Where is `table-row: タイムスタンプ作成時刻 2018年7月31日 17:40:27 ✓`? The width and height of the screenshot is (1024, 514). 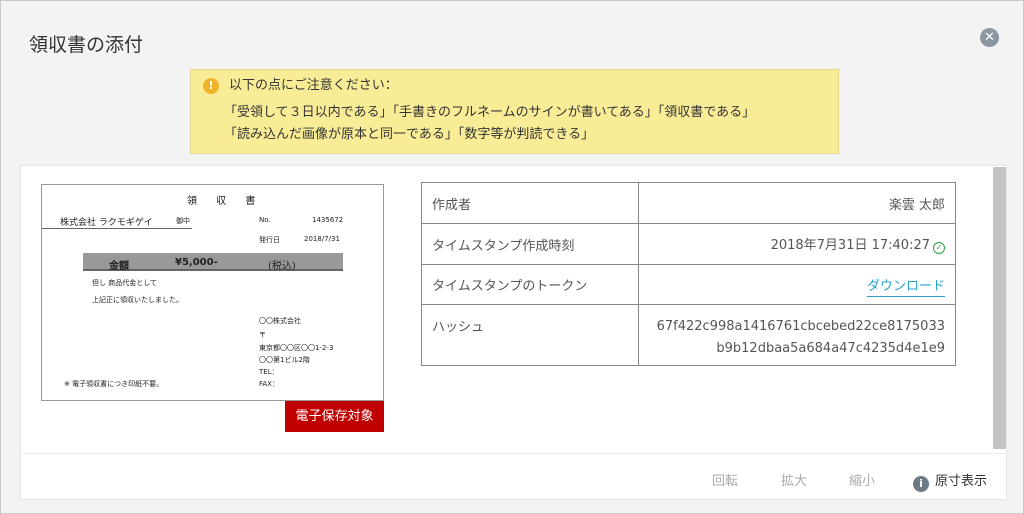 table-row: タイムスタンプ作成時刻 2018年7月31日 17:40:27 ✓ is located at coordinates (688, 244).